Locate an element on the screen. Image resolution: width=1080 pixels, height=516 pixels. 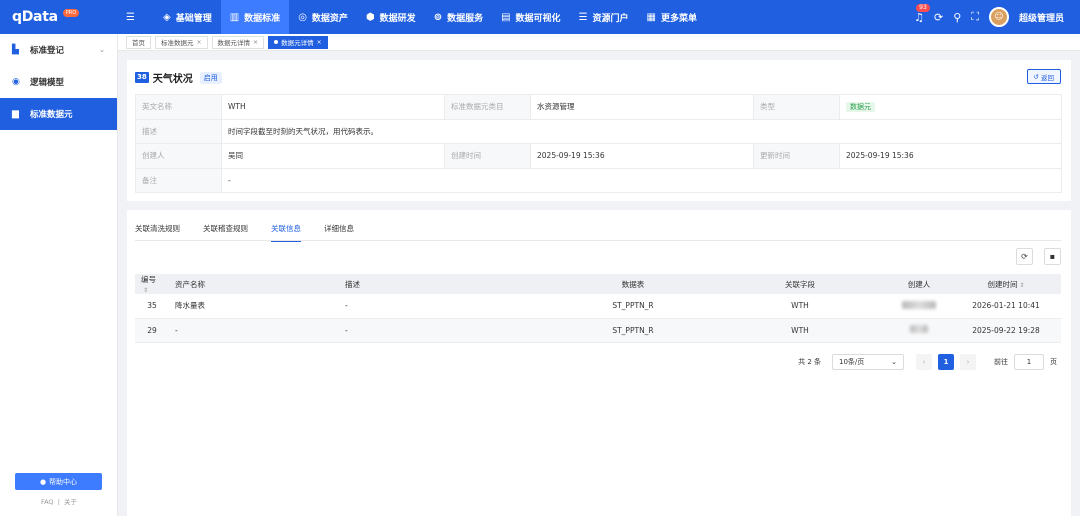
table-header-row: 编号⇕ 资产名称 描述 数据表 关联字段 创建人 创建时间 ⇕ is located at coordinates (598, 284).